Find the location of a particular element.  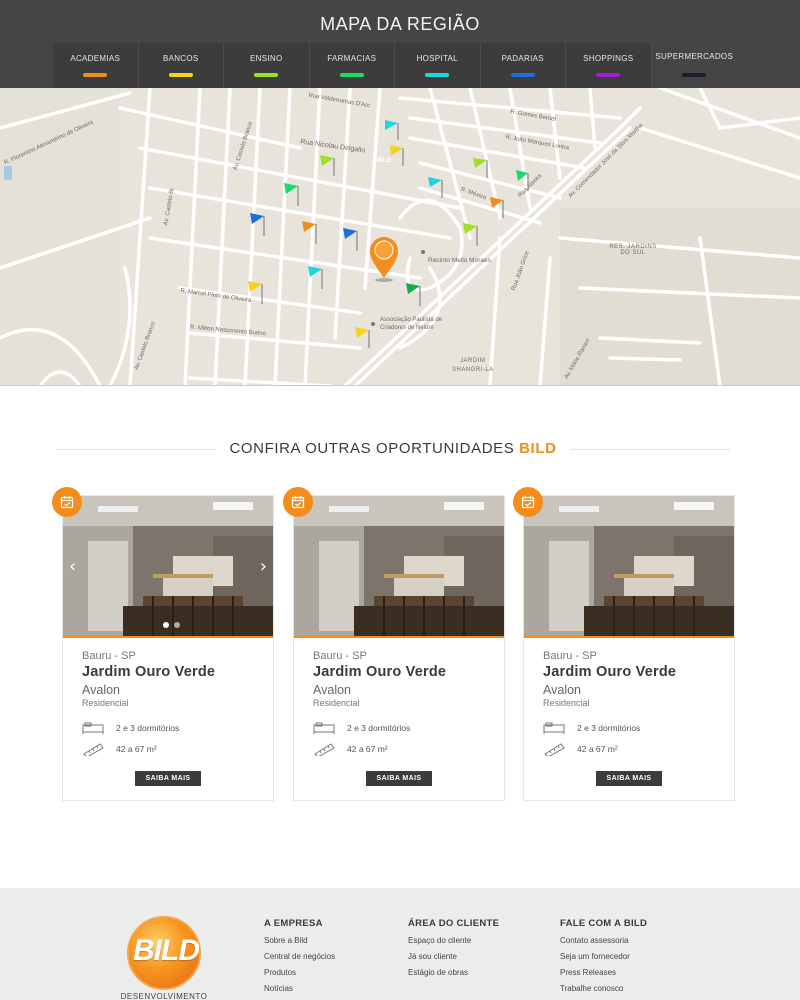

footer-link: Notícias is located at coordinates (299, 989).